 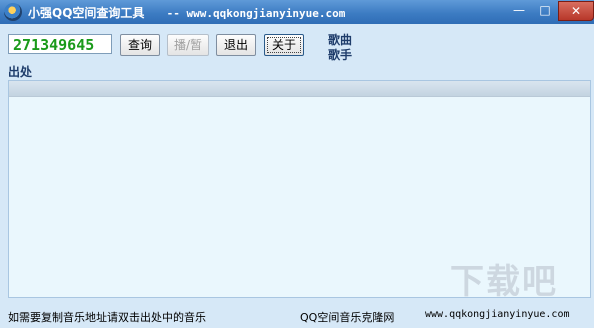 What do you see at coordinates (13, 12) in the screenshot?
I see `app-icon` at bounding box center [13, 12].